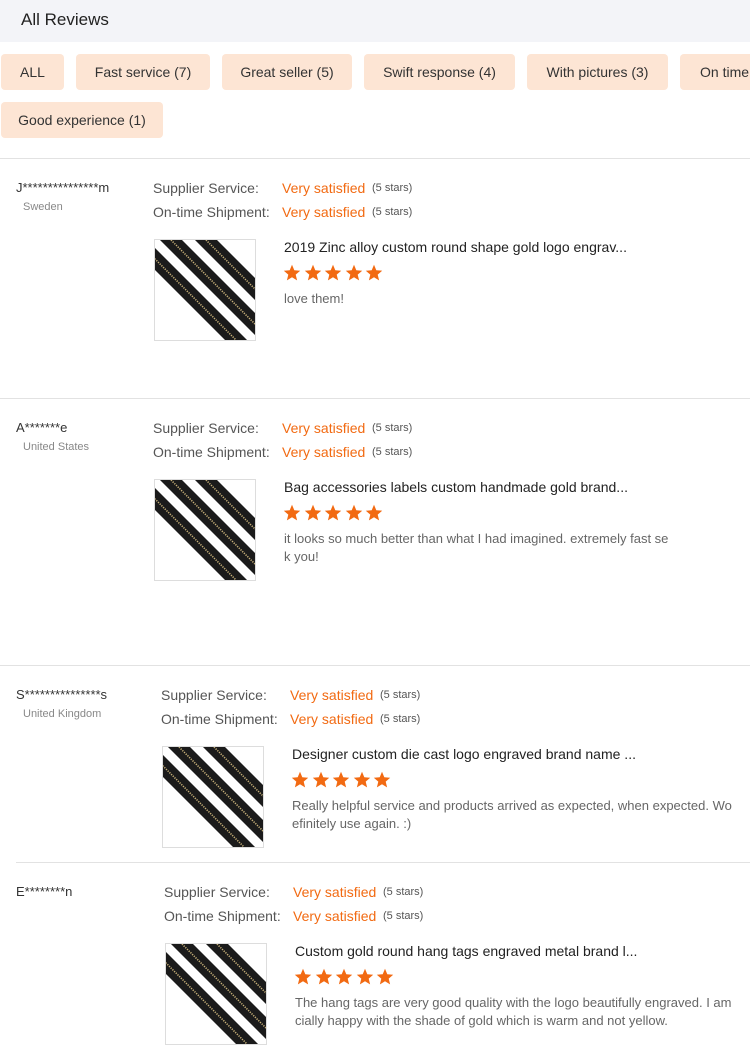 The height and width of the screenshot is (1050, 750). Describe the element at coordinates (301, 556) in the screenshot. I see `review-comment-line: k you!` at that location.